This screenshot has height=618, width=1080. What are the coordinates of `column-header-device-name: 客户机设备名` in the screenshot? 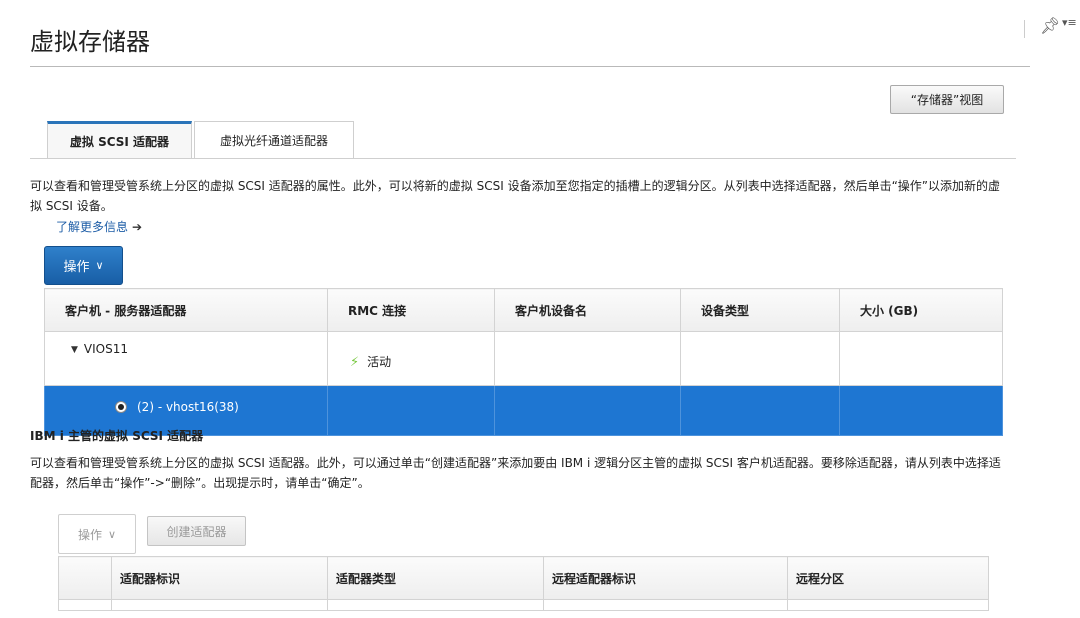 It's located at (587, 310).